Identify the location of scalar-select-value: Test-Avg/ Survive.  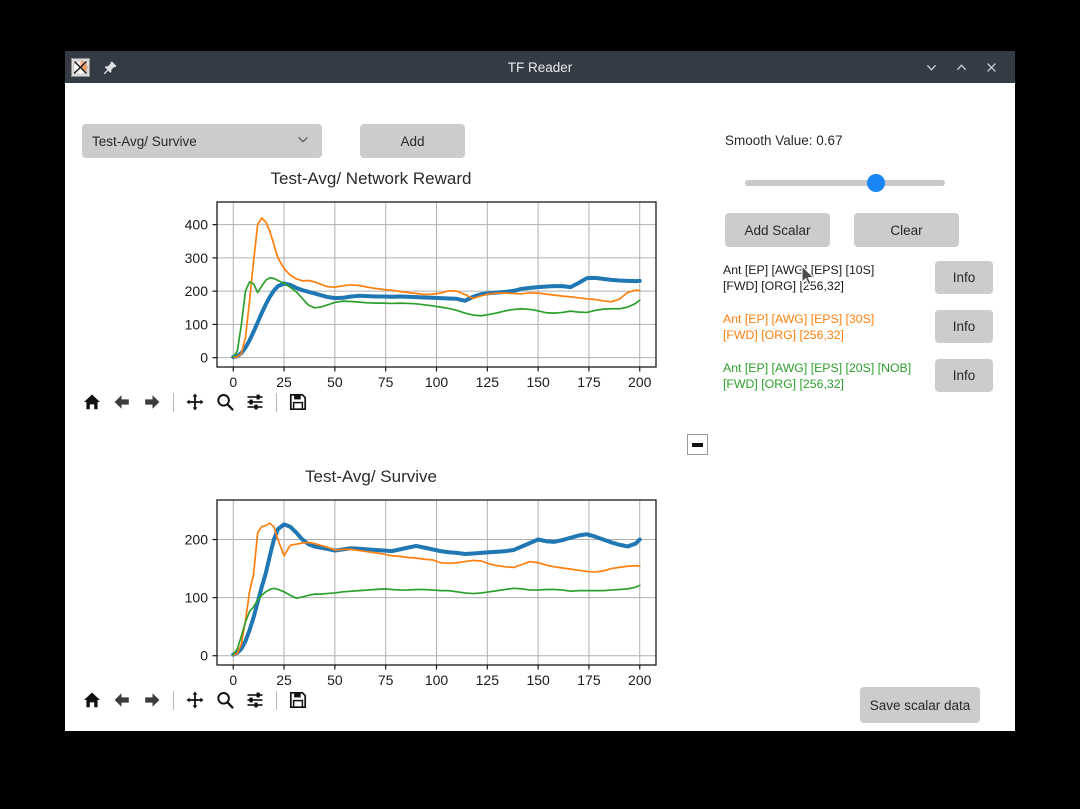
(144, 141).